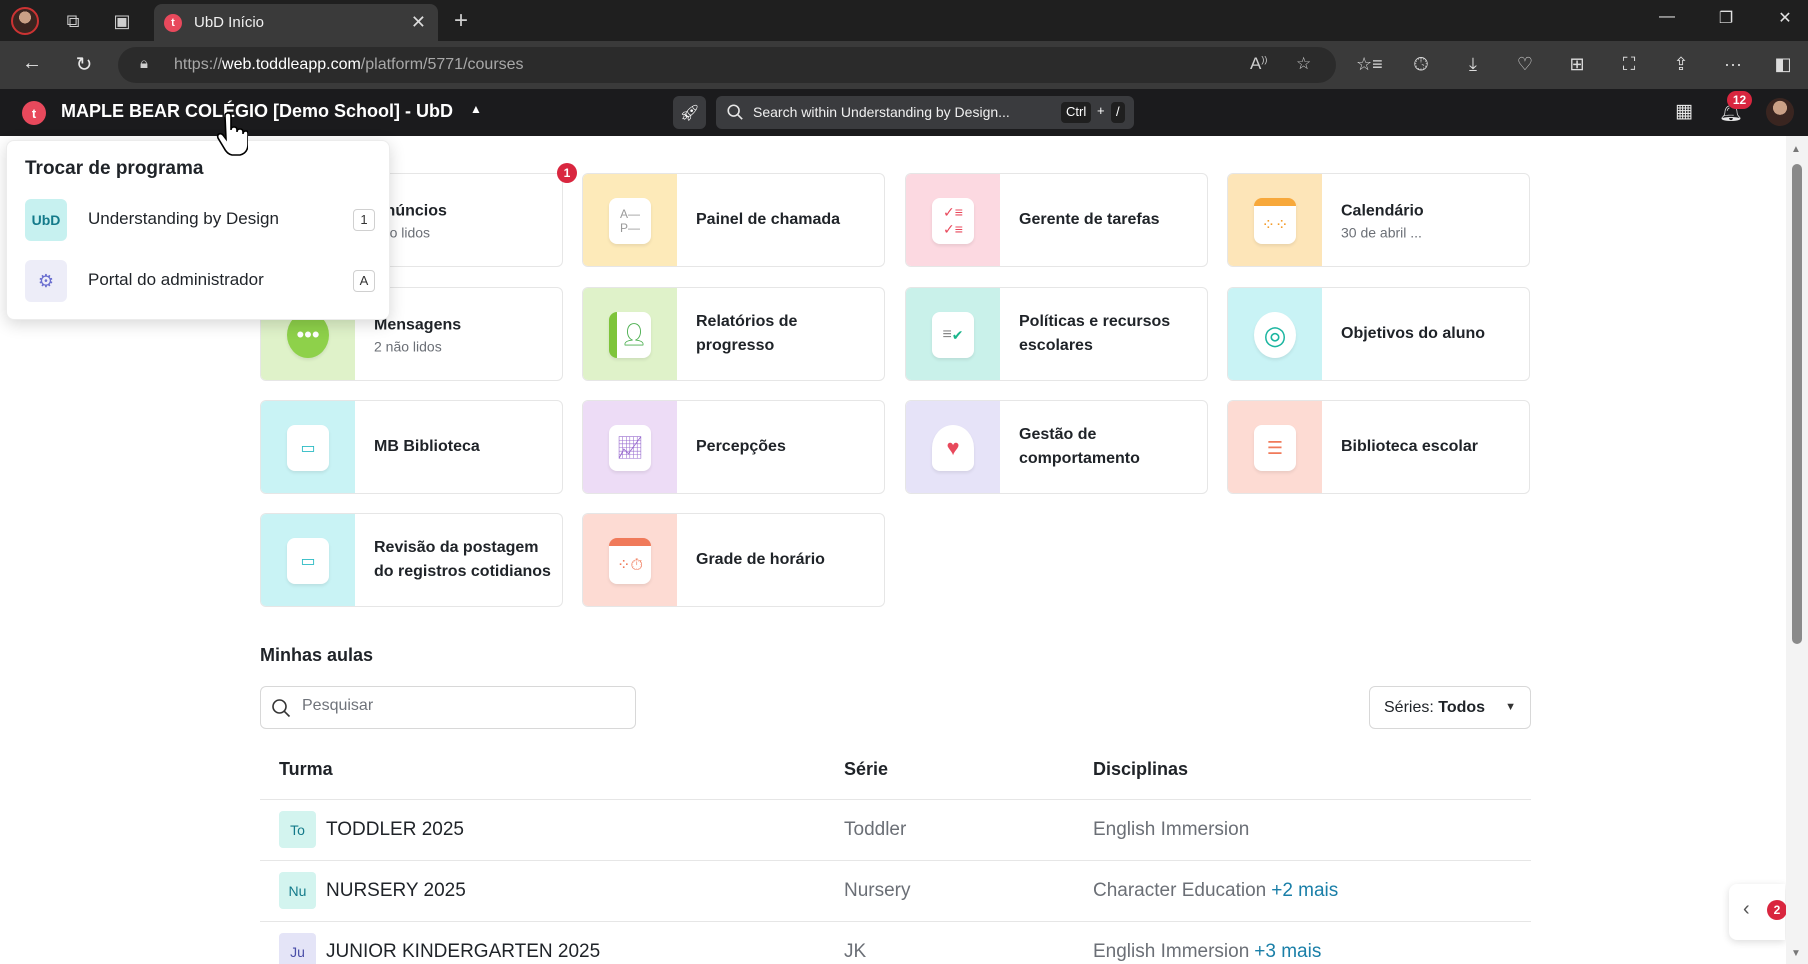 The height and width of the screenshot is (964, 1808). Describe the element at coordinates (173, 23) in the screenshot. I see `tab-favicon-icon: t` at that location.